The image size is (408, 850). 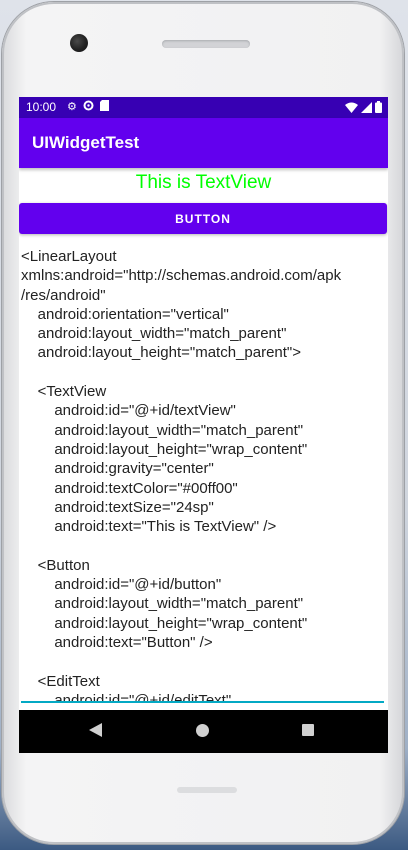 What do you see at coordinates (69, 256) in the screenshot?
I see `edit-text-line: <LinearLayout` at bounding box center [69, 256].